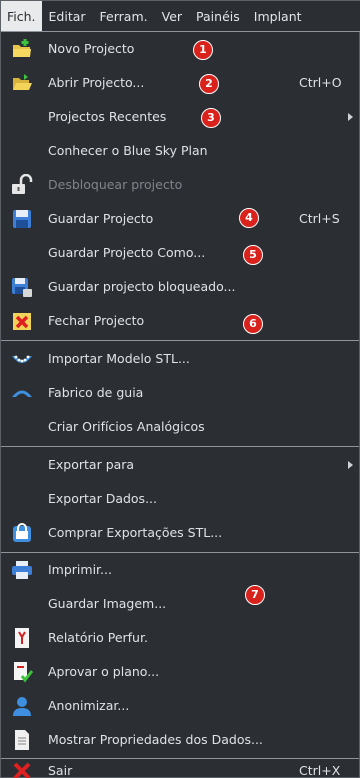  What do you see at coordinates (320, 770) in the screenshot?
I see `shortcut-label: Ctrl+X` at bounding box center [320, 770].